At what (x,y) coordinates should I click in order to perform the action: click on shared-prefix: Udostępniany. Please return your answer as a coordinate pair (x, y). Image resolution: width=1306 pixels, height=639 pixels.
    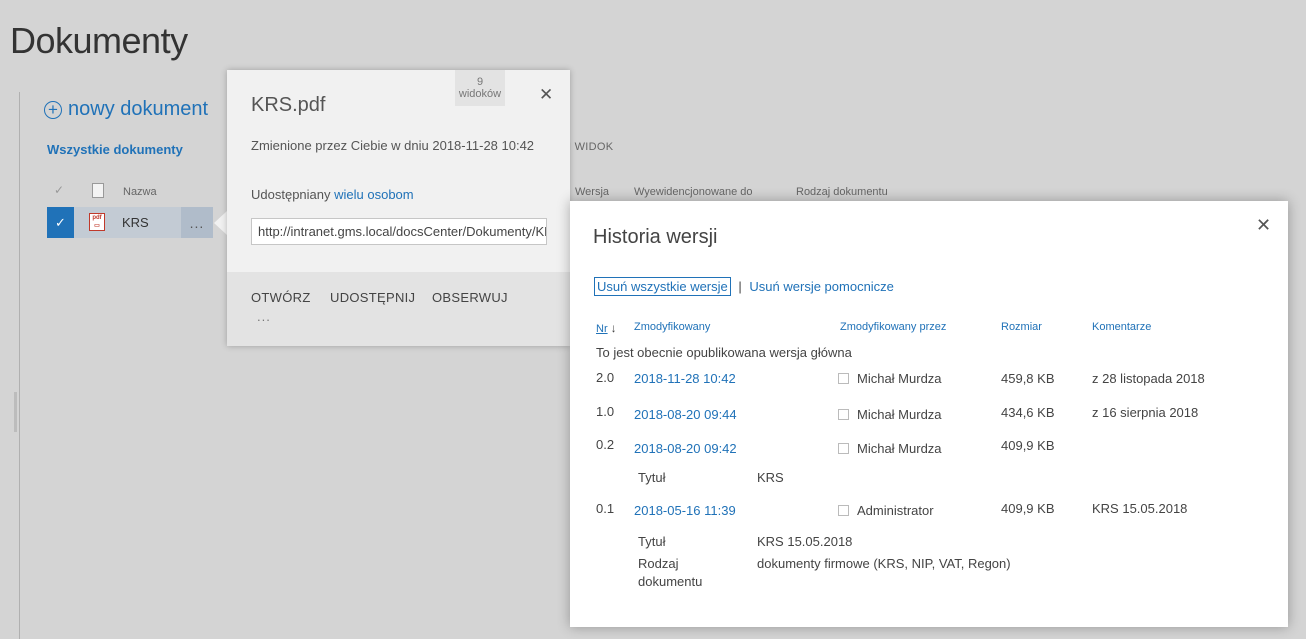
    Looking at the image, I should click on (291, 194).